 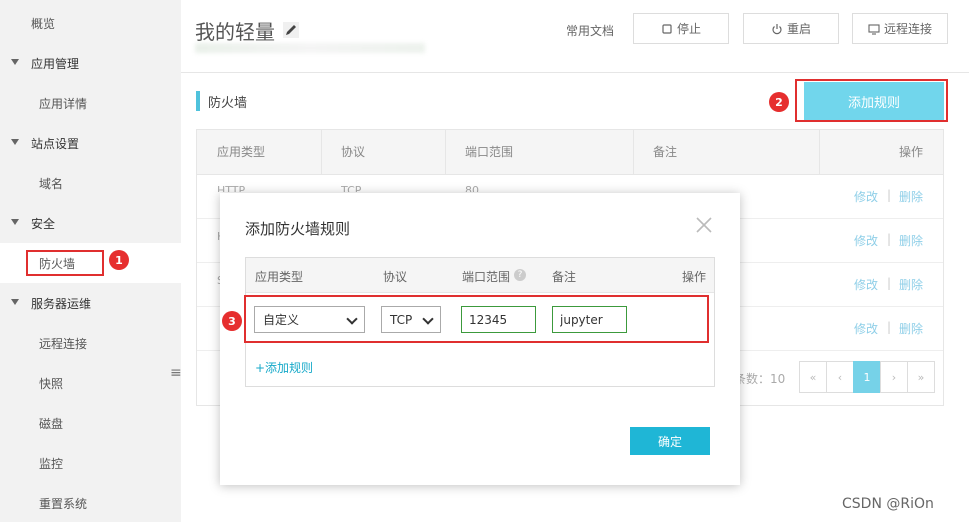 What do you see at coordinates (867, 377) in the screenshot?
I see `pager-page-1: 1` at bounding box center [867, 377].